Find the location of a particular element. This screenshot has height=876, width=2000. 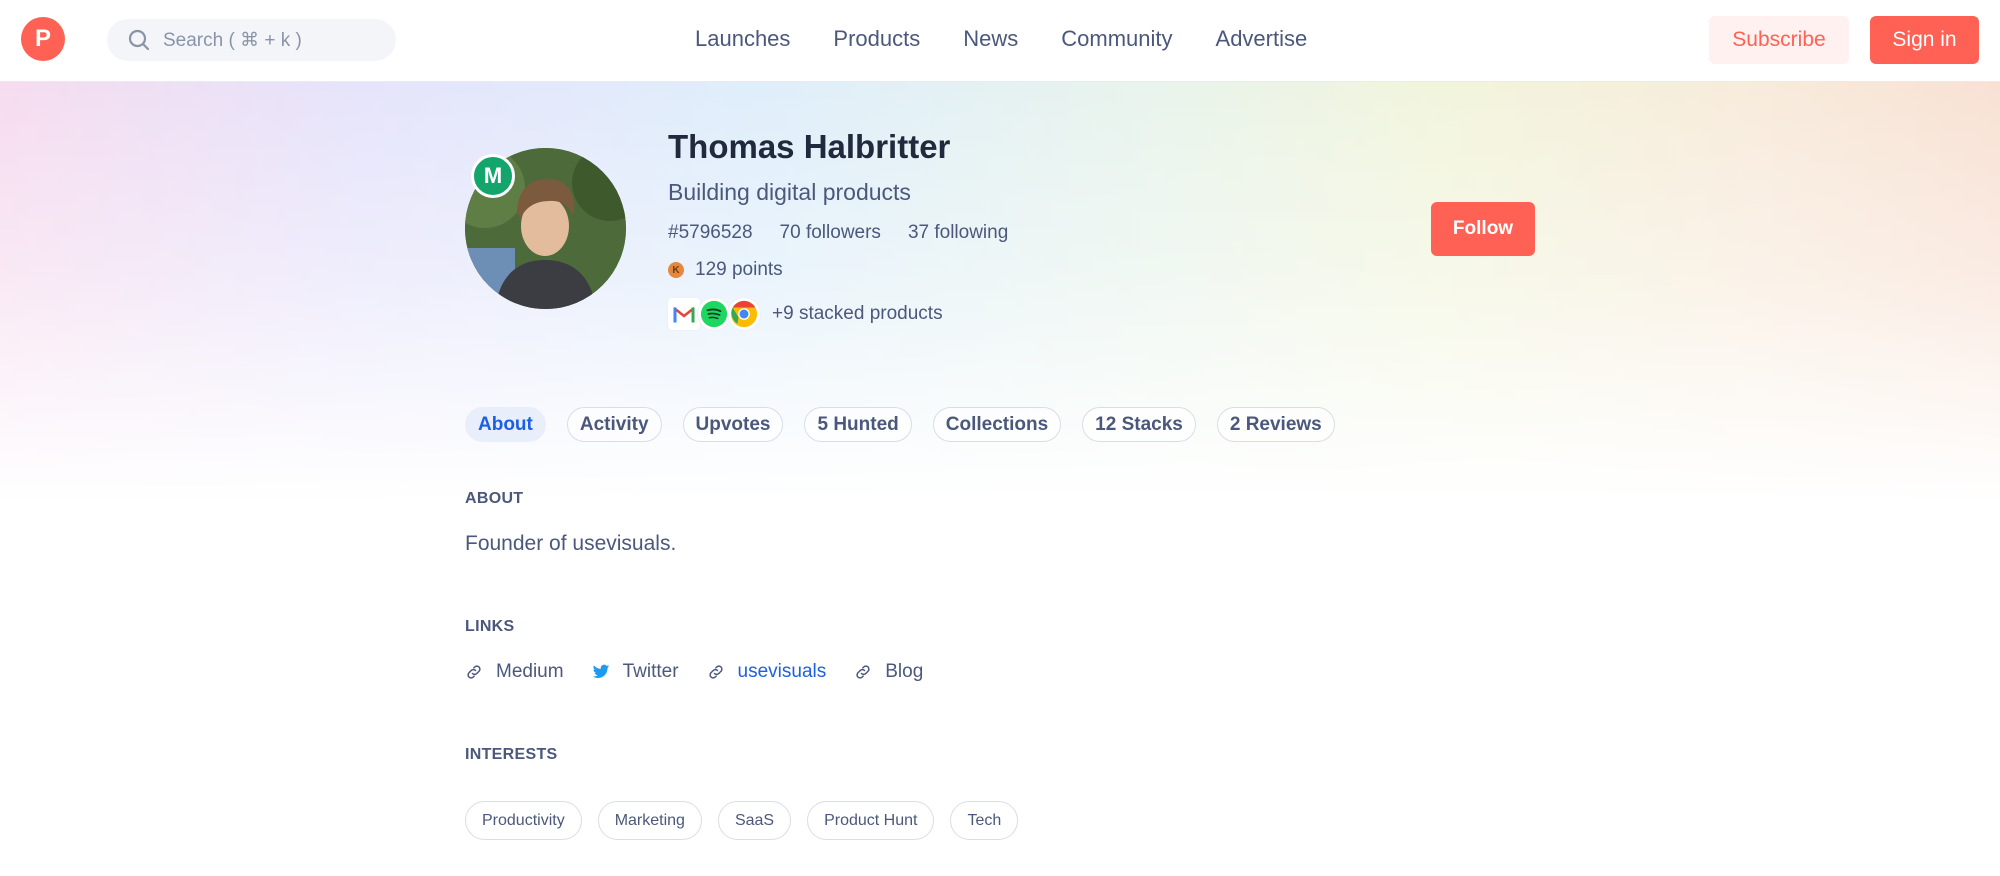

user-id: #5796528 is located at coordinates (710, 232).